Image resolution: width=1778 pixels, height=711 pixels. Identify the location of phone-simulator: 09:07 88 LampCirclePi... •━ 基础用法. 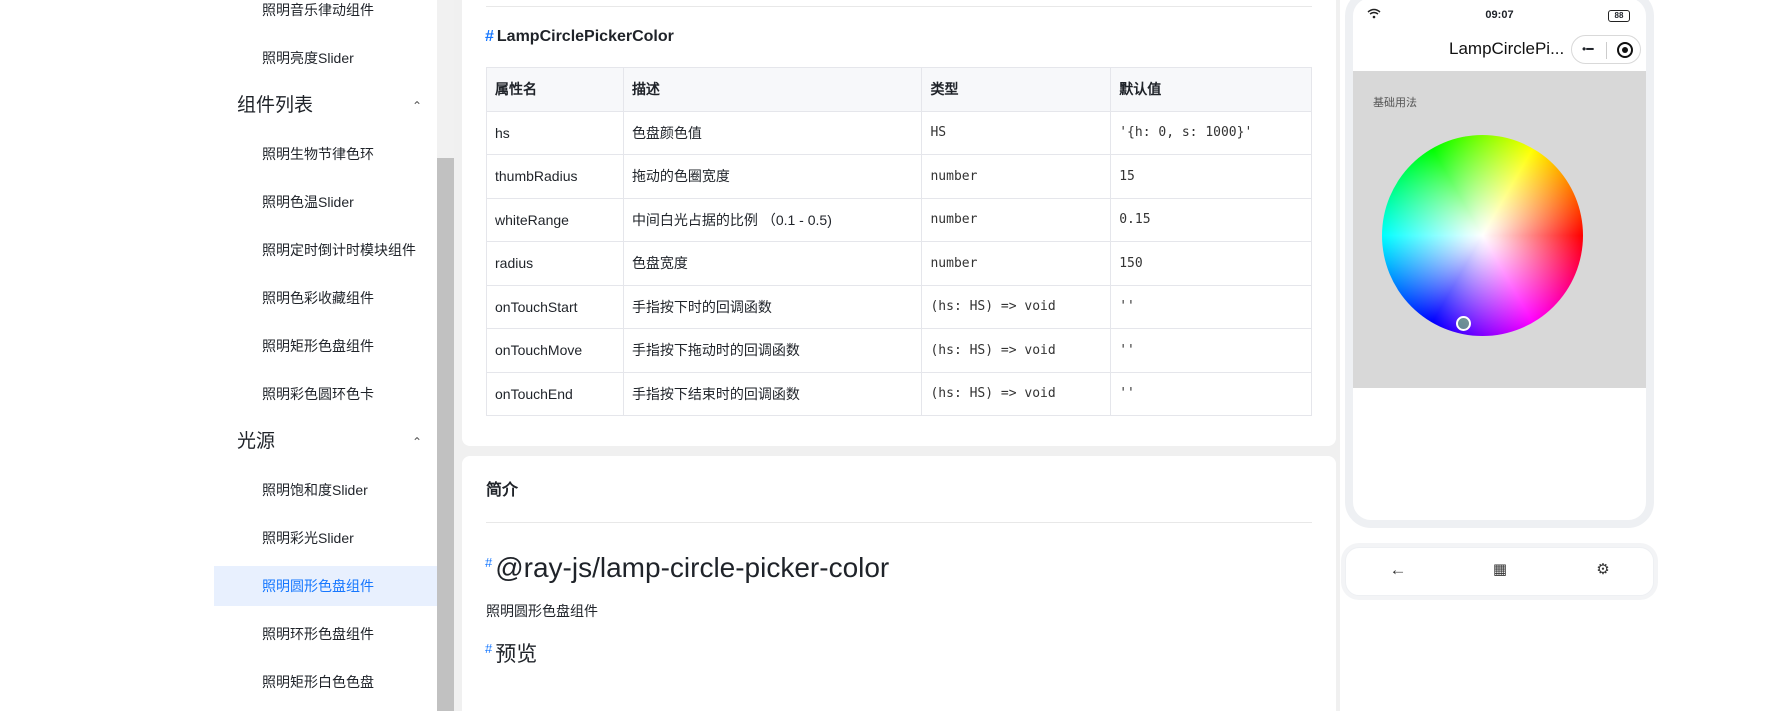
(1499, 264).